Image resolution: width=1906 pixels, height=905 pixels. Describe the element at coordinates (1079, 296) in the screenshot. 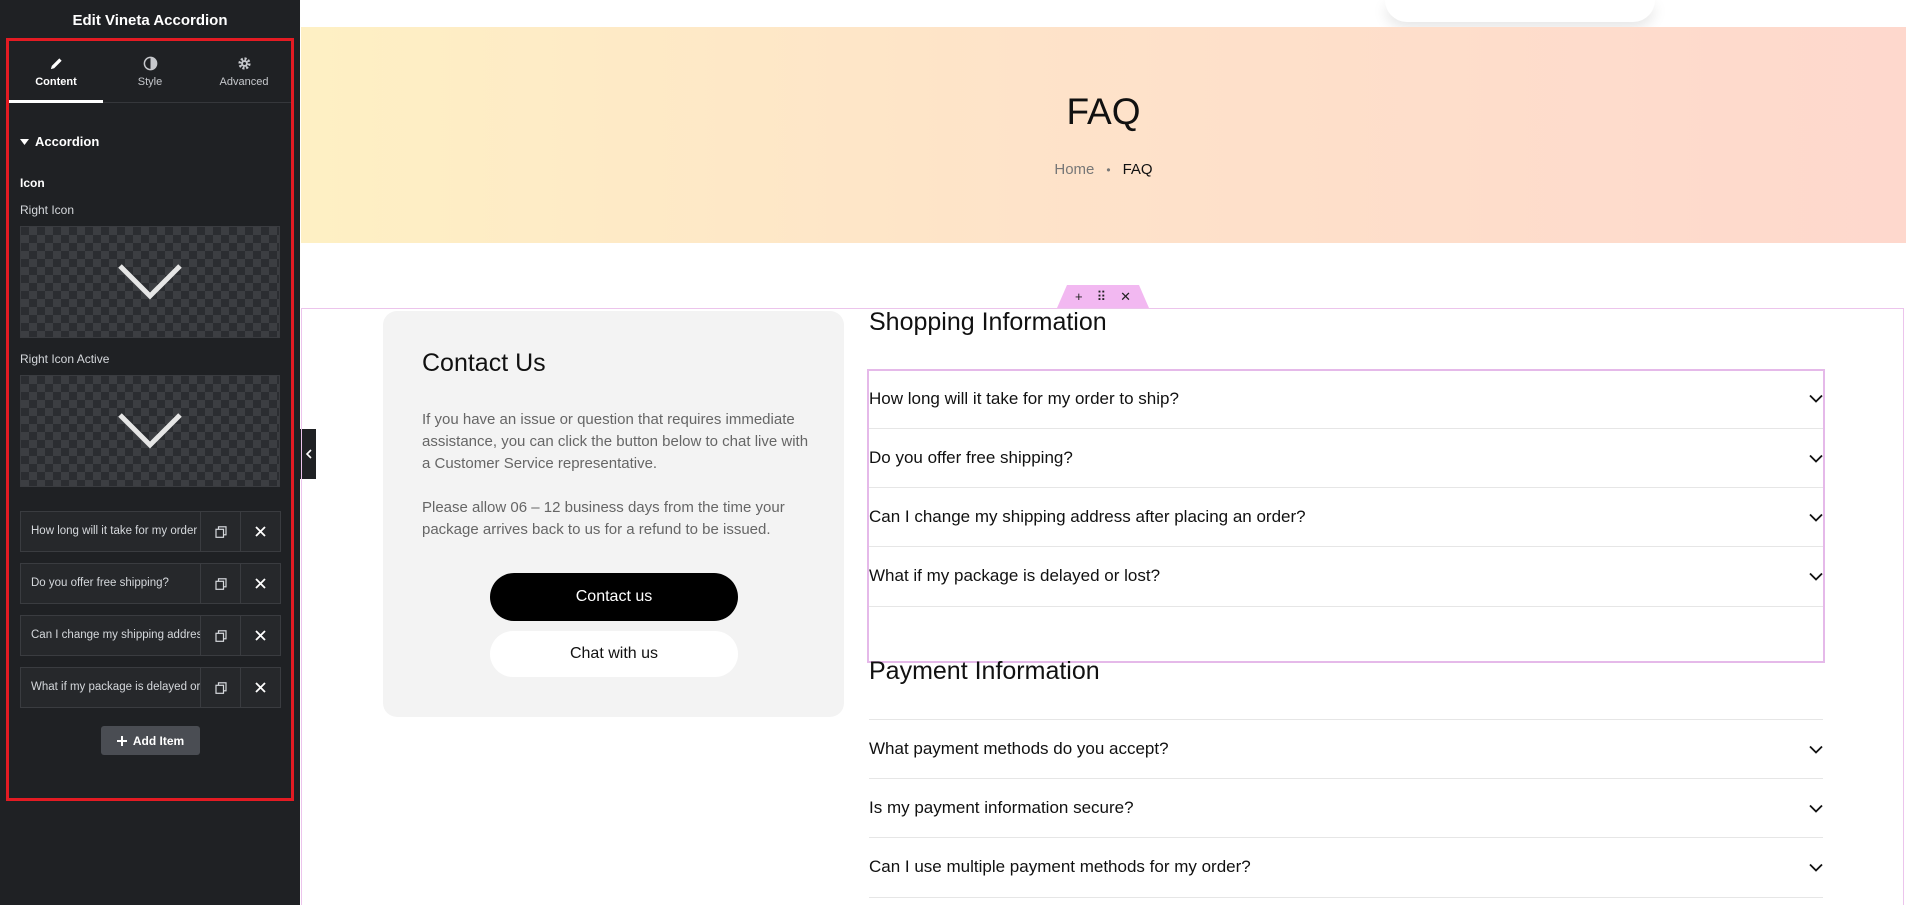

I see `add-section-button: +` at that location.